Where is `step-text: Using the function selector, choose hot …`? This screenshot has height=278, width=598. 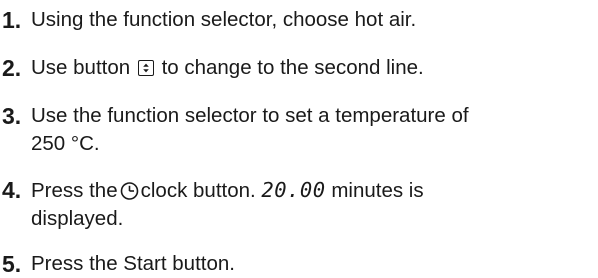 step-text: Using the function selector, choose hot … is located at coordinates (224, 19).